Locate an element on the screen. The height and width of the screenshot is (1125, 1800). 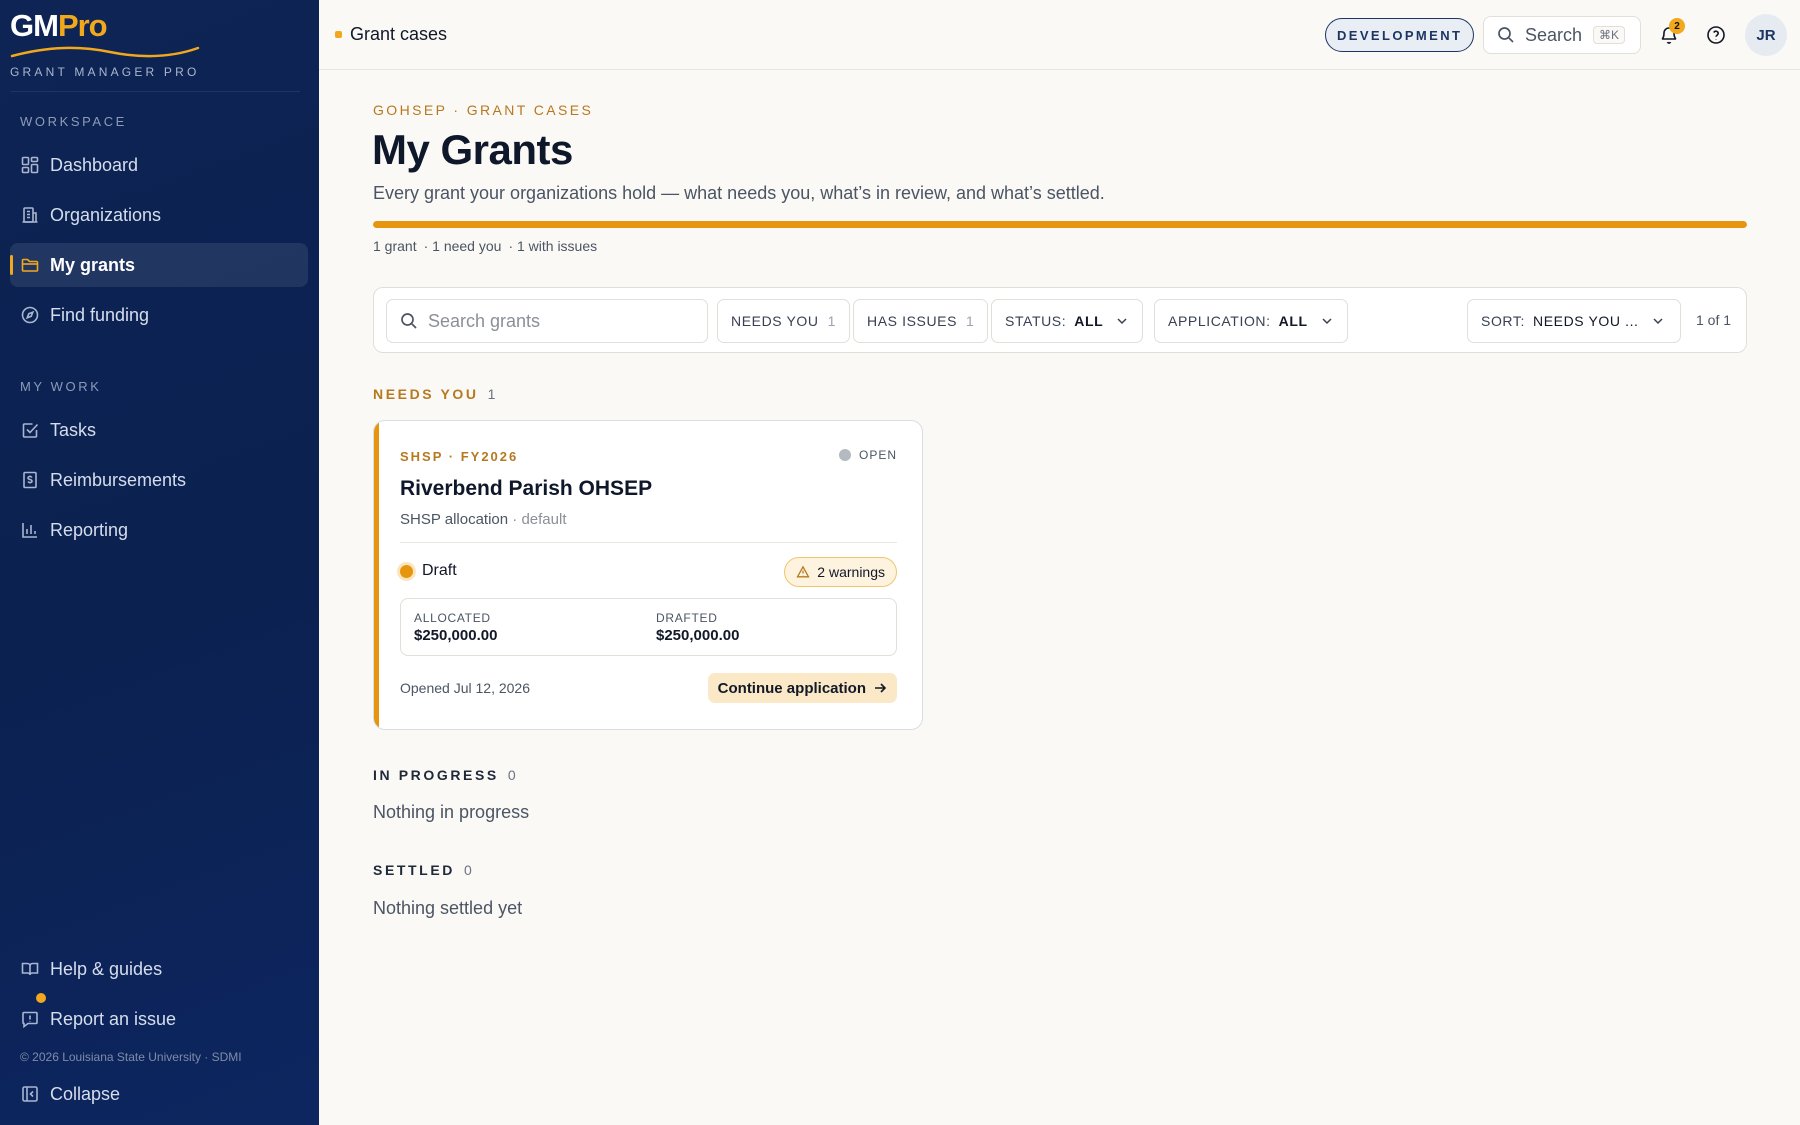
page-eyebrow: GOHSEP · GRANT CASES is located at coordinates (483, 110).